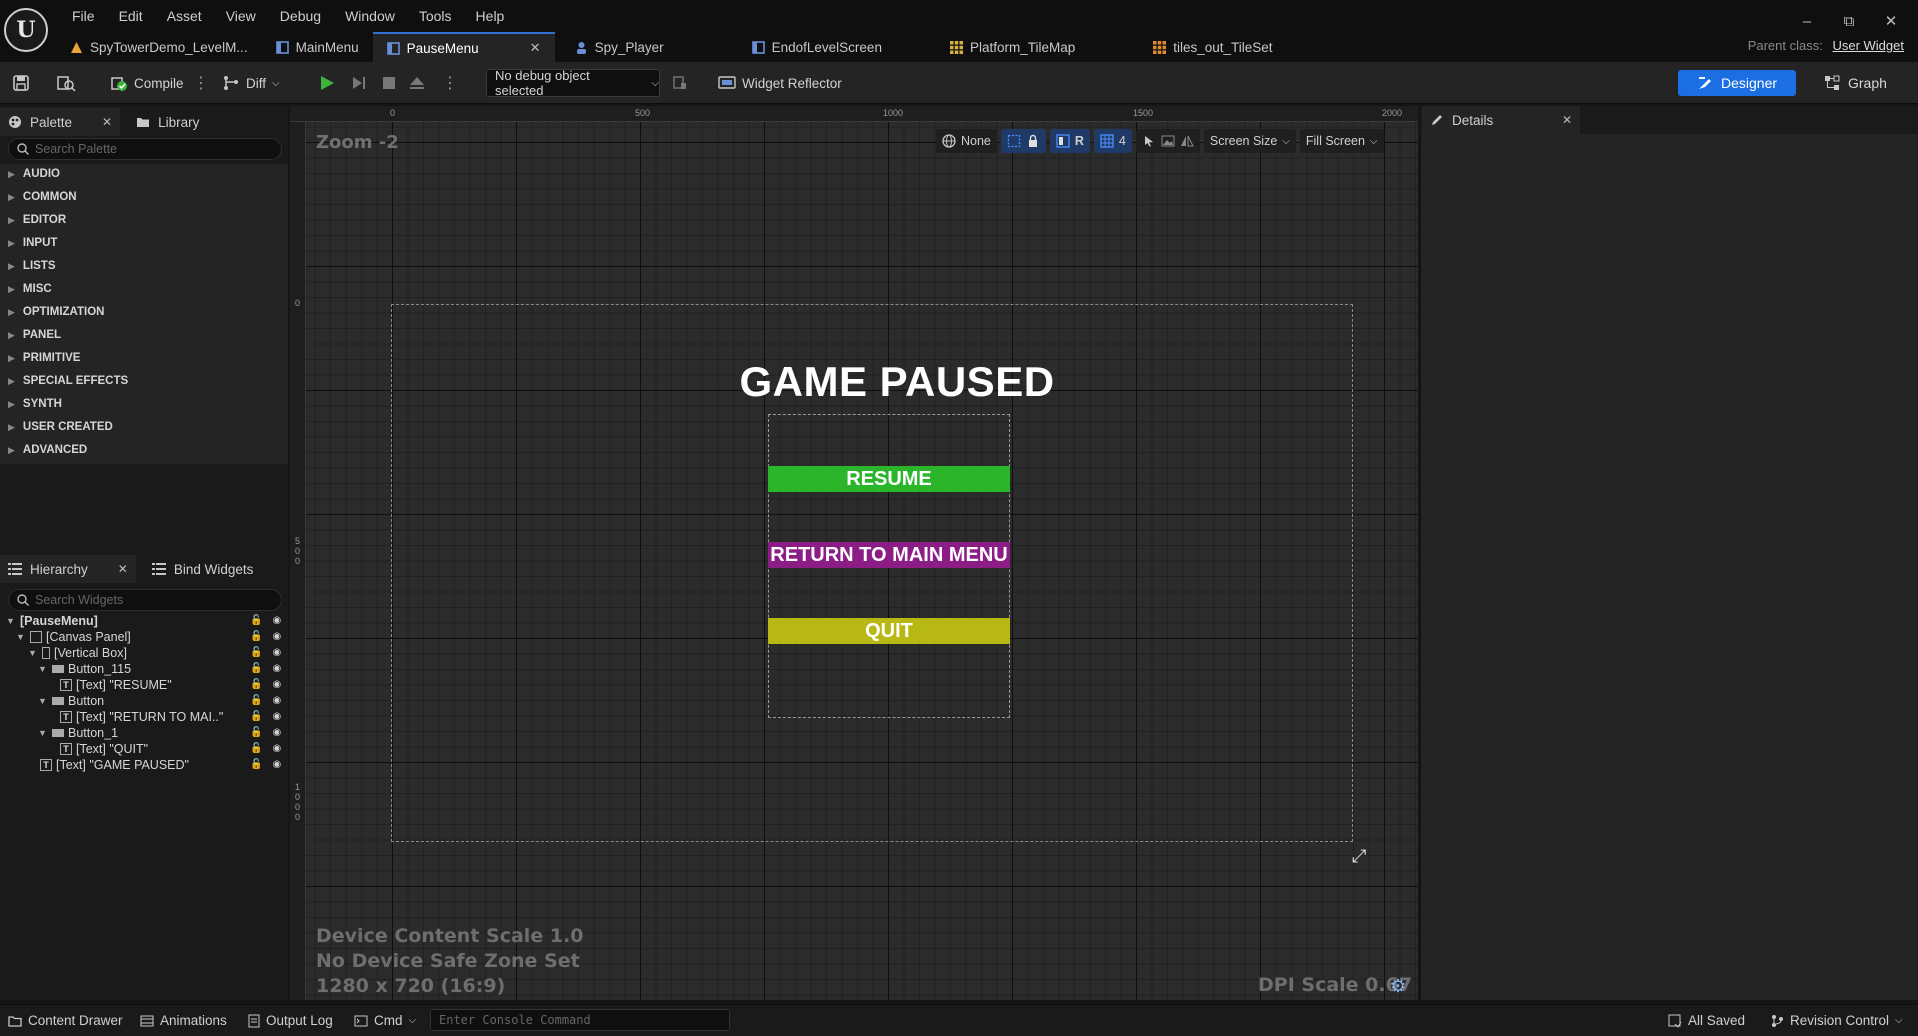 This screenshot has width=1918, height=1036. I want to click on compile-button: Compile, so click(147, 83).